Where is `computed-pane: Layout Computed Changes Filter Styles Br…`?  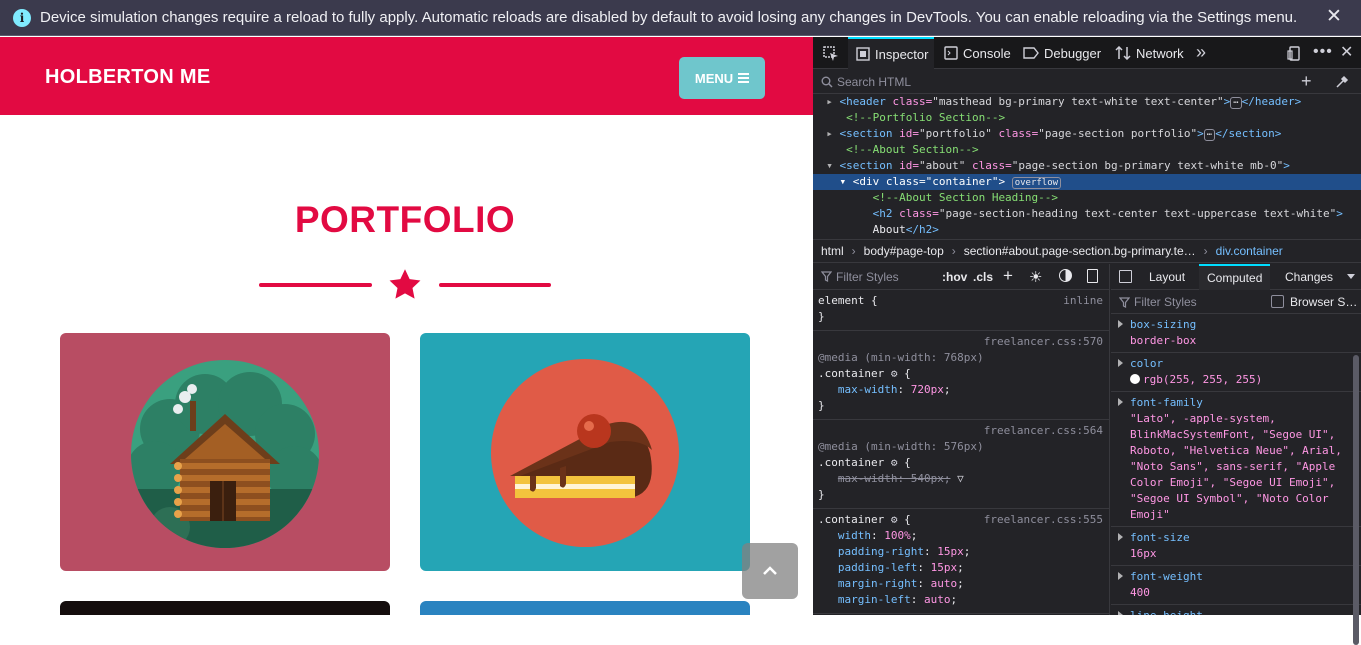
computed-pane: Layout Computed Changes Filter Styles Br… is located at coordinates (1236, 439).